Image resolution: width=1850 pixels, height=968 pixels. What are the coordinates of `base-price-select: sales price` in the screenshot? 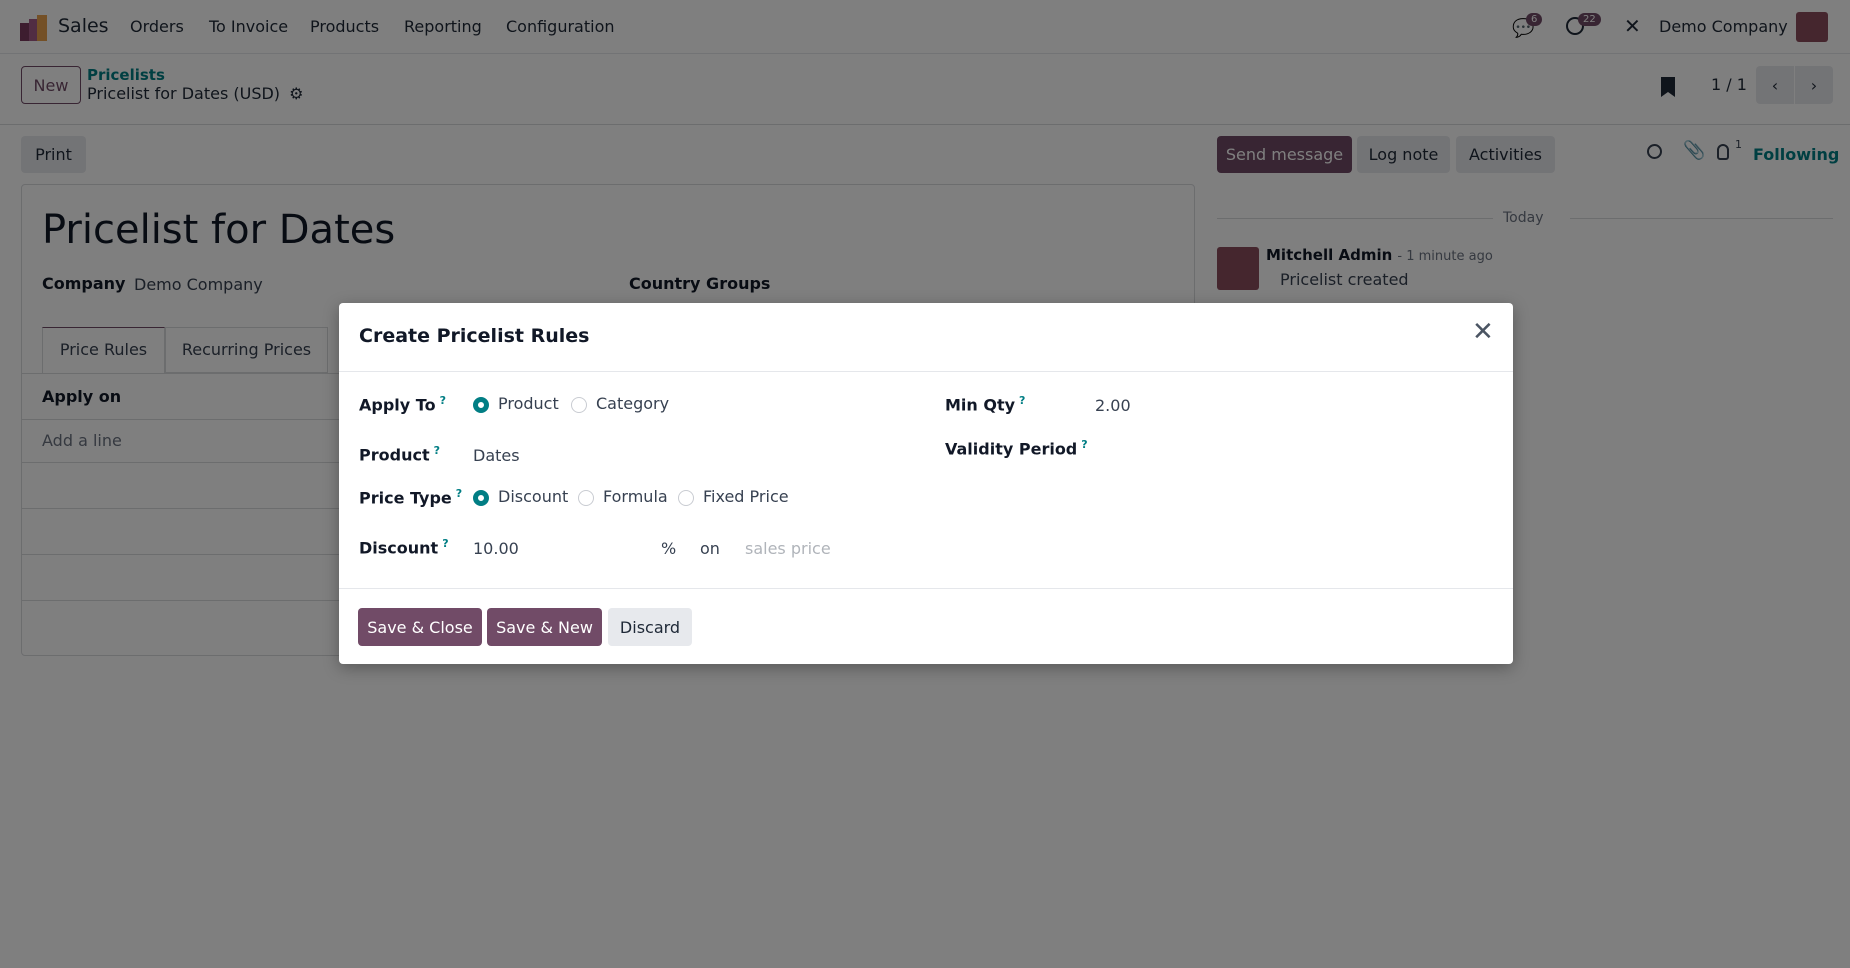 It's located at (845, 548).